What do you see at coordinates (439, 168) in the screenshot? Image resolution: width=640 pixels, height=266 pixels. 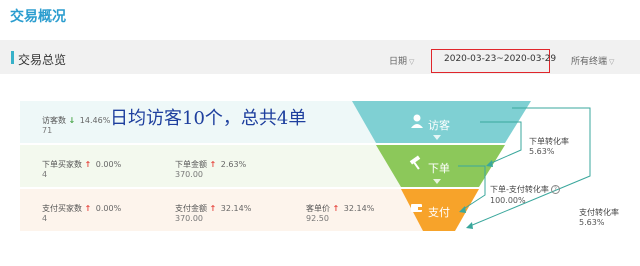 I see `funnel-stage-orders-label: 下单` at bounding box center [439, 168].